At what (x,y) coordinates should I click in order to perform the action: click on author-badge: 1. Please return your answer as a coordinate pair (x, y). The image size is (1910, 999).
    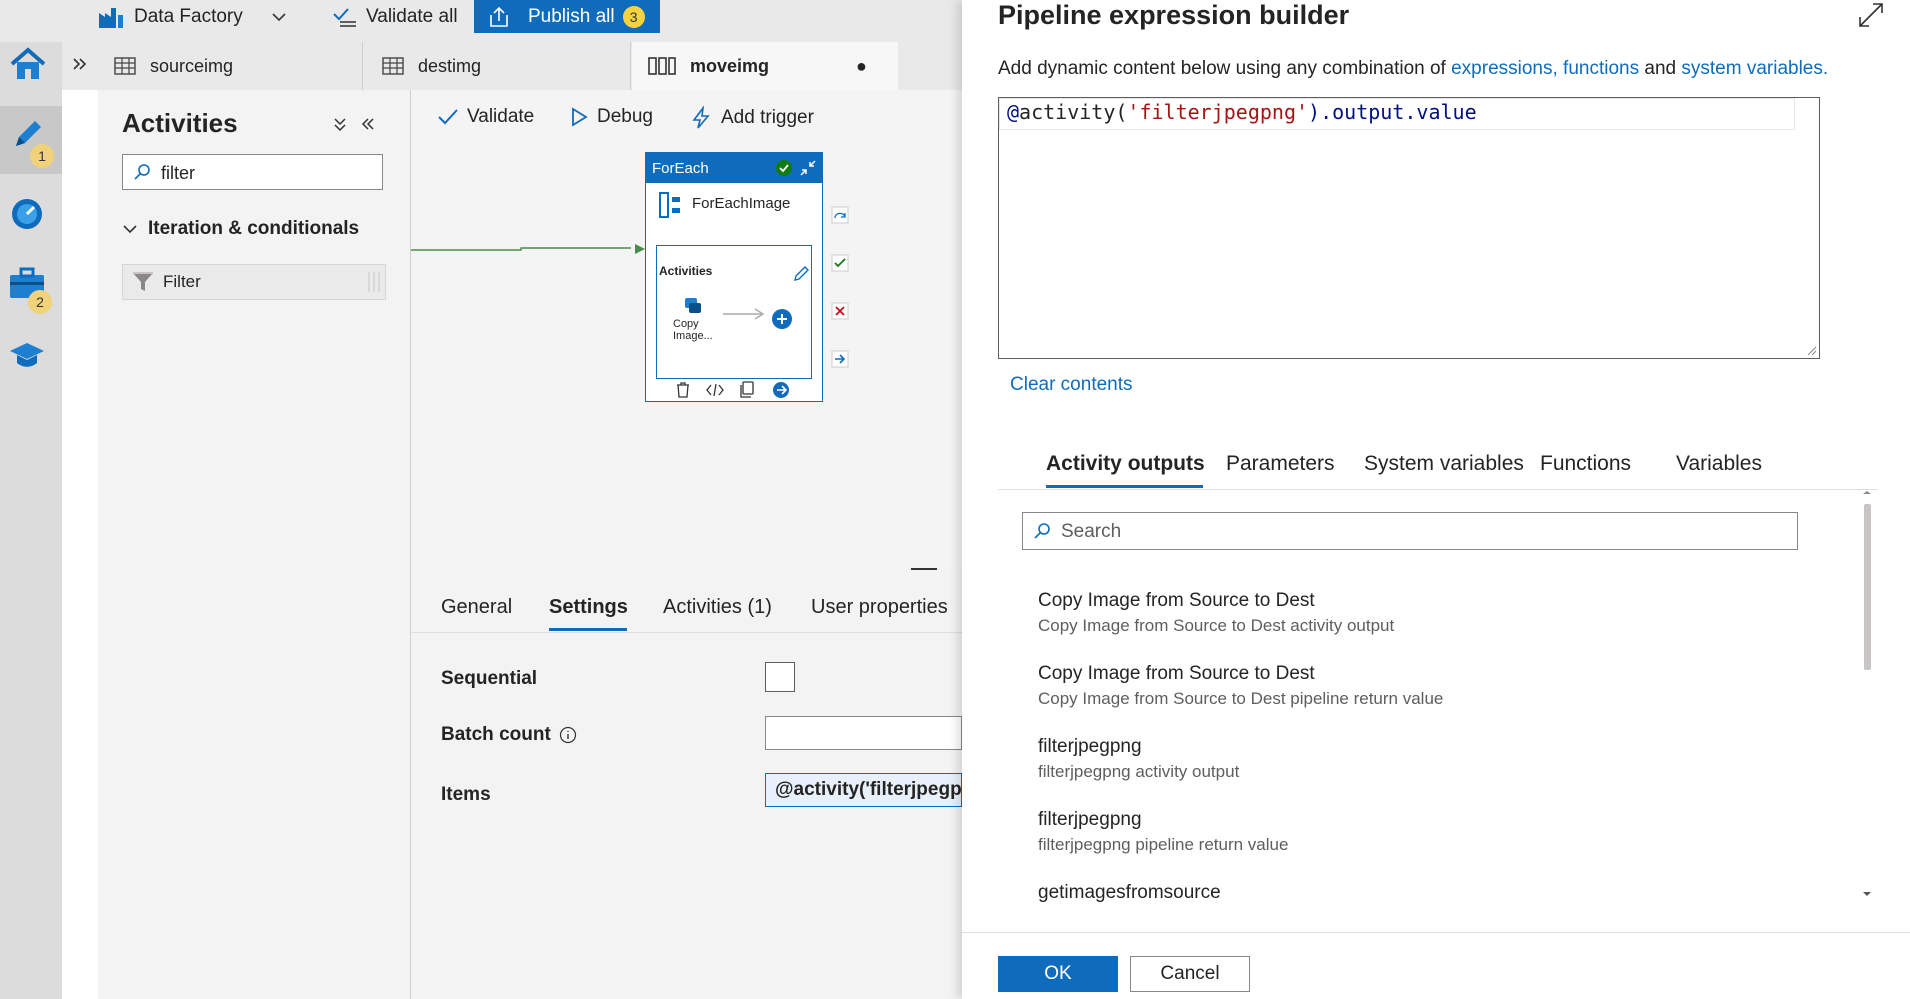
    Looking at the image, I should click on (42, 156).